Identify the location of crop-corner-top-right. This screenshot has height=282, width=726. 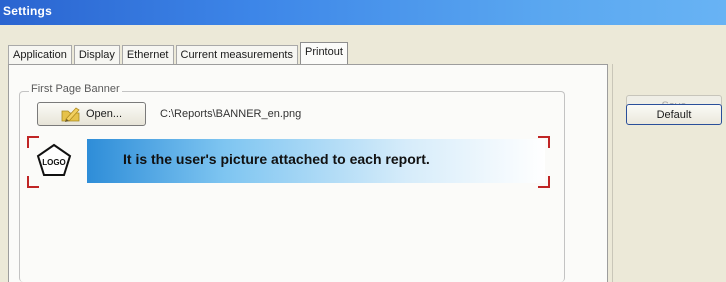
(544, 142).